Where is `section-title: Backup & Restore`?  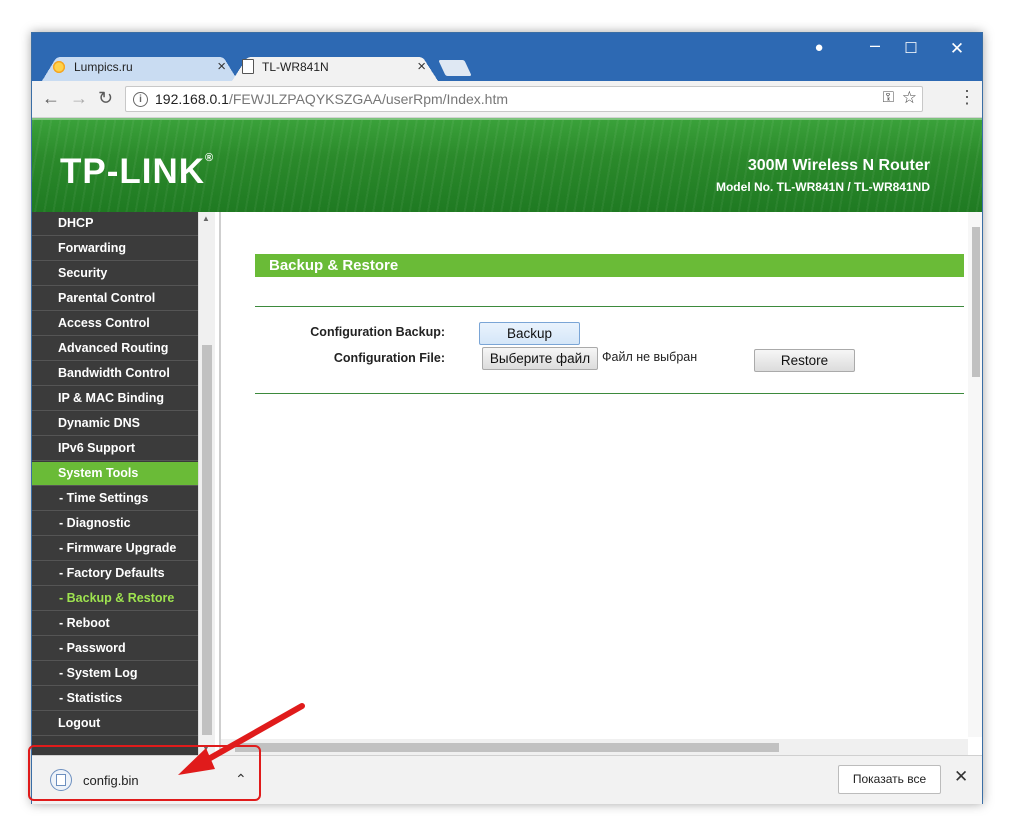 section-title: Backup & Restore is located at coordinates (609, 265).